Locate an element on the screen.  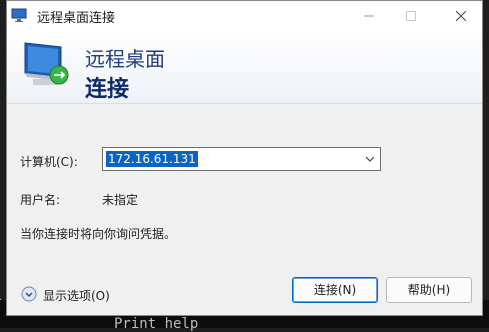
maximize-button is located at coordinates (411, 16).